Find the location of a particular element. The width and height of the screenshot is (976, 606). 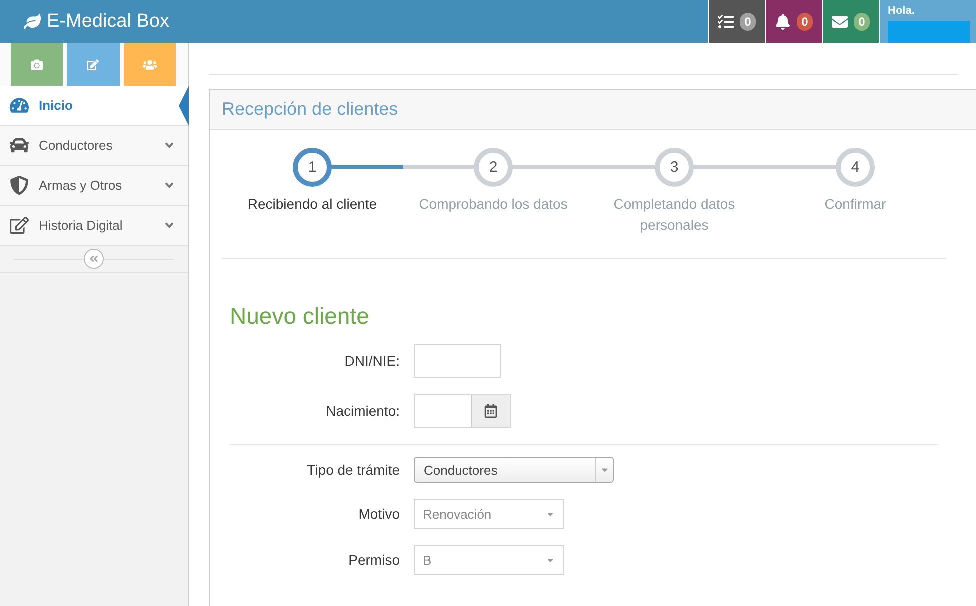

step-label: Confirmar is located at coordinates (855, 204).